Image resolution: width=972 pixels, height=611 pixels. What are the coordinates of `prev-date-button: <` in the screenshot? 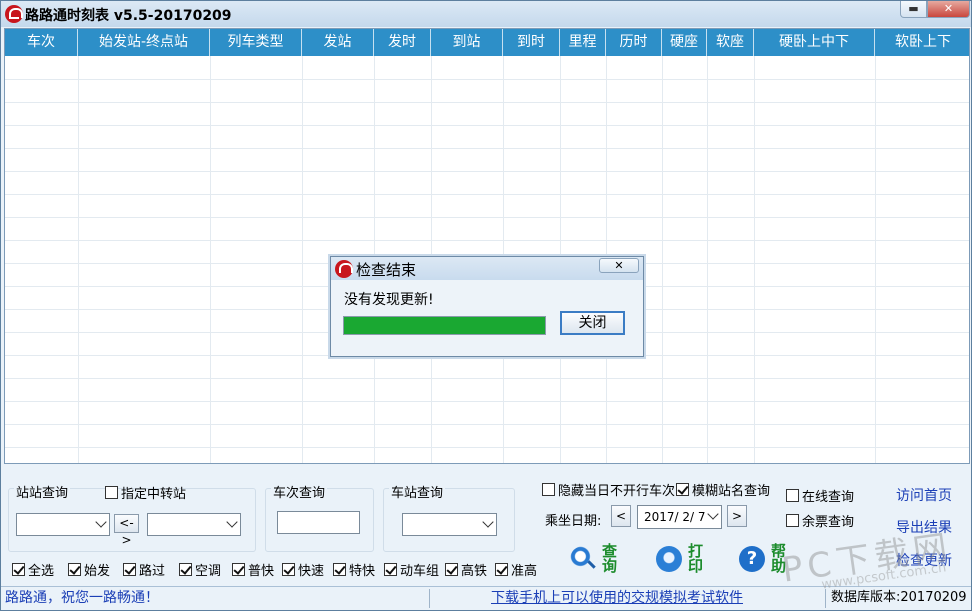 It's located at (621, 516).